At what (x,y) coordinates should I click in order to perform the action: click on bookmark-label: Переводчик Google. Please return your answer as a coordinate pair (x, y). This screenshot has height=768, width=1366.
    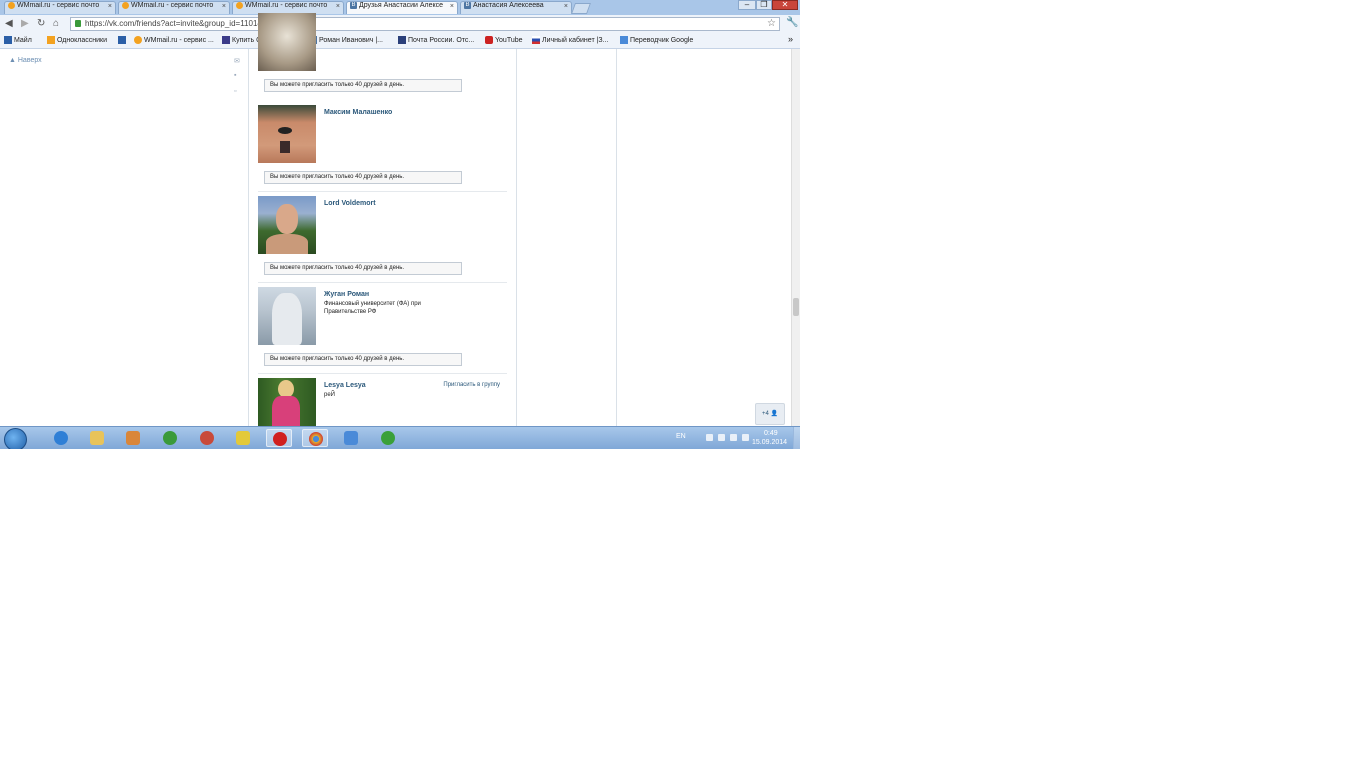
    Looking at the image, I should click on (662, 40).